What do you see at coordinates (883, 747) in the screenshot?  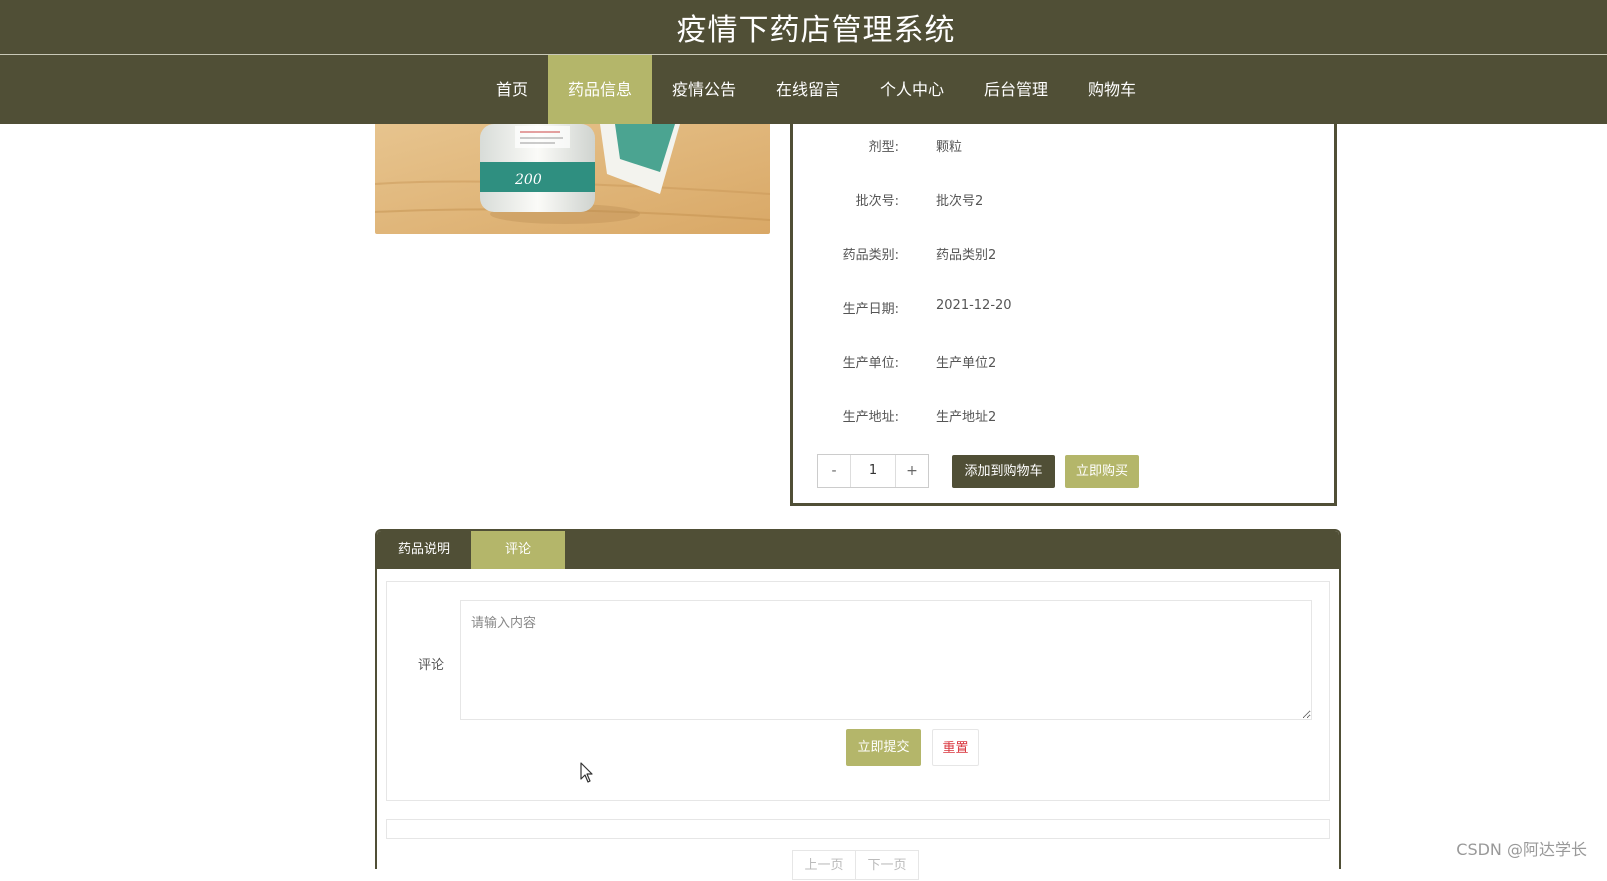 I see `submit-comment-button: 立即提交` at bounding box center [883, 747].